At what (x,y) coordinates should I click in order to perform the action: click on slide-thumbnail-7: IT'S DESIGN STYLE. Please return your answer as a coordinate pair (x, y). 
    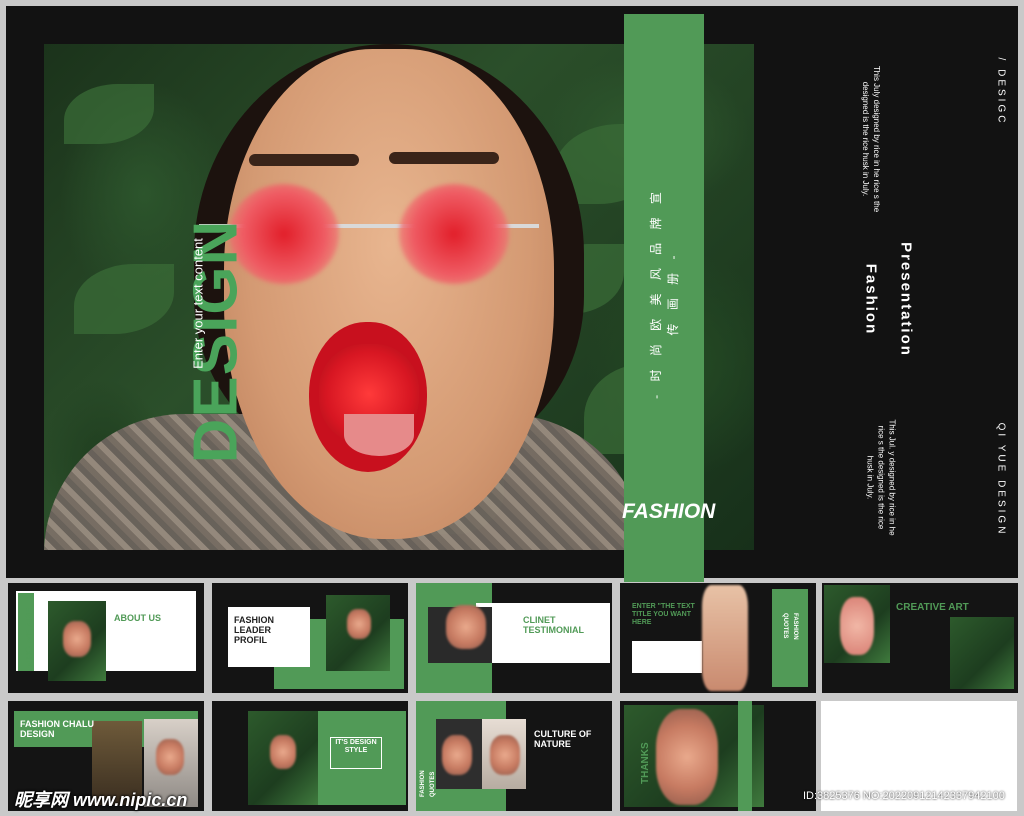
    Looking at the image, I should click on (310, 756).